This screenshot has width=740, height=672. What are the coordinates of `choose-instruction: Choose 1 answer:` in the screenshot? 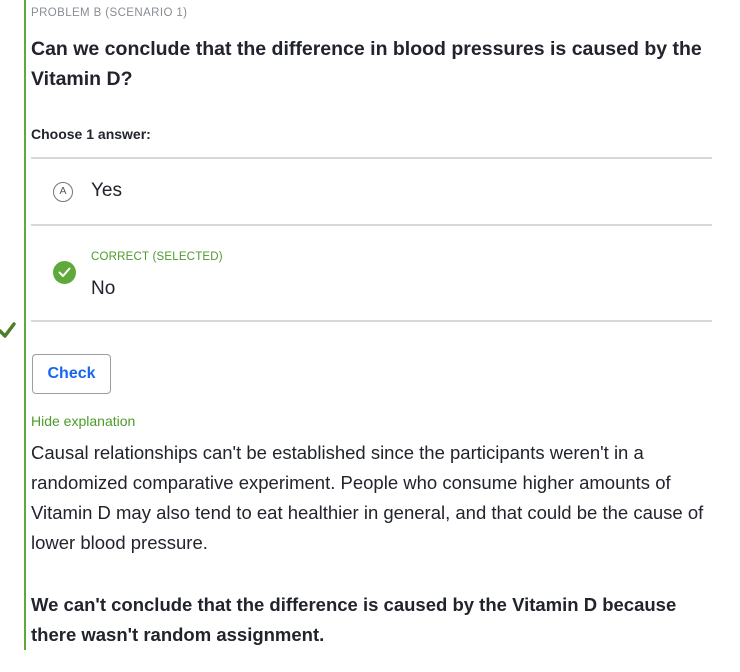 It's located at (91, 134).